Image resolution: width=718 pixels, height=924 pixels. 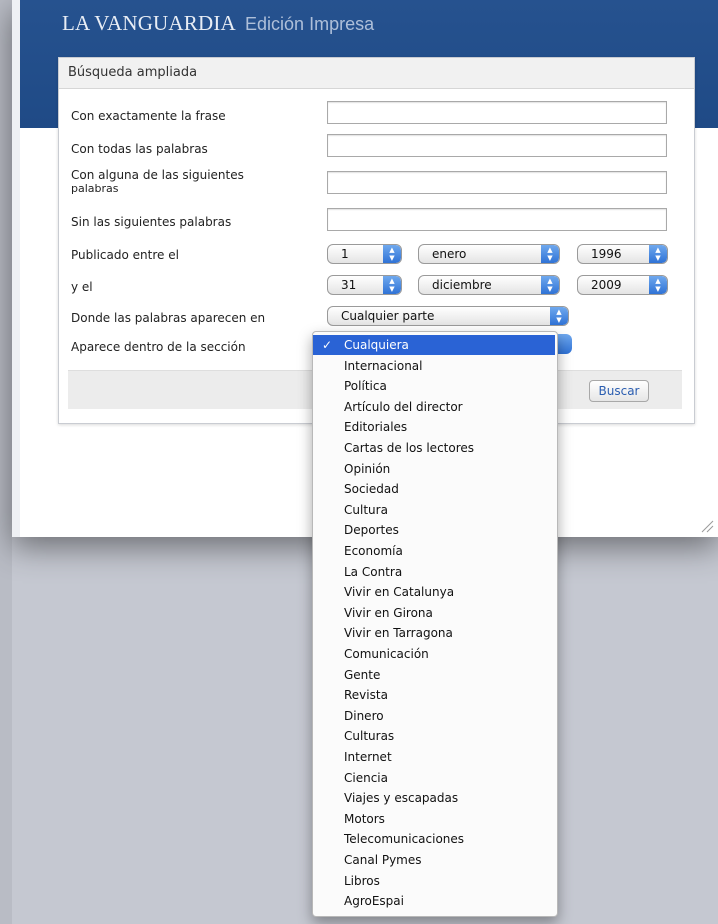 What do you see at coordinates (434, 736) in the screenshot?
I see `section-option: Culturas` at bounding box center [434, 736].